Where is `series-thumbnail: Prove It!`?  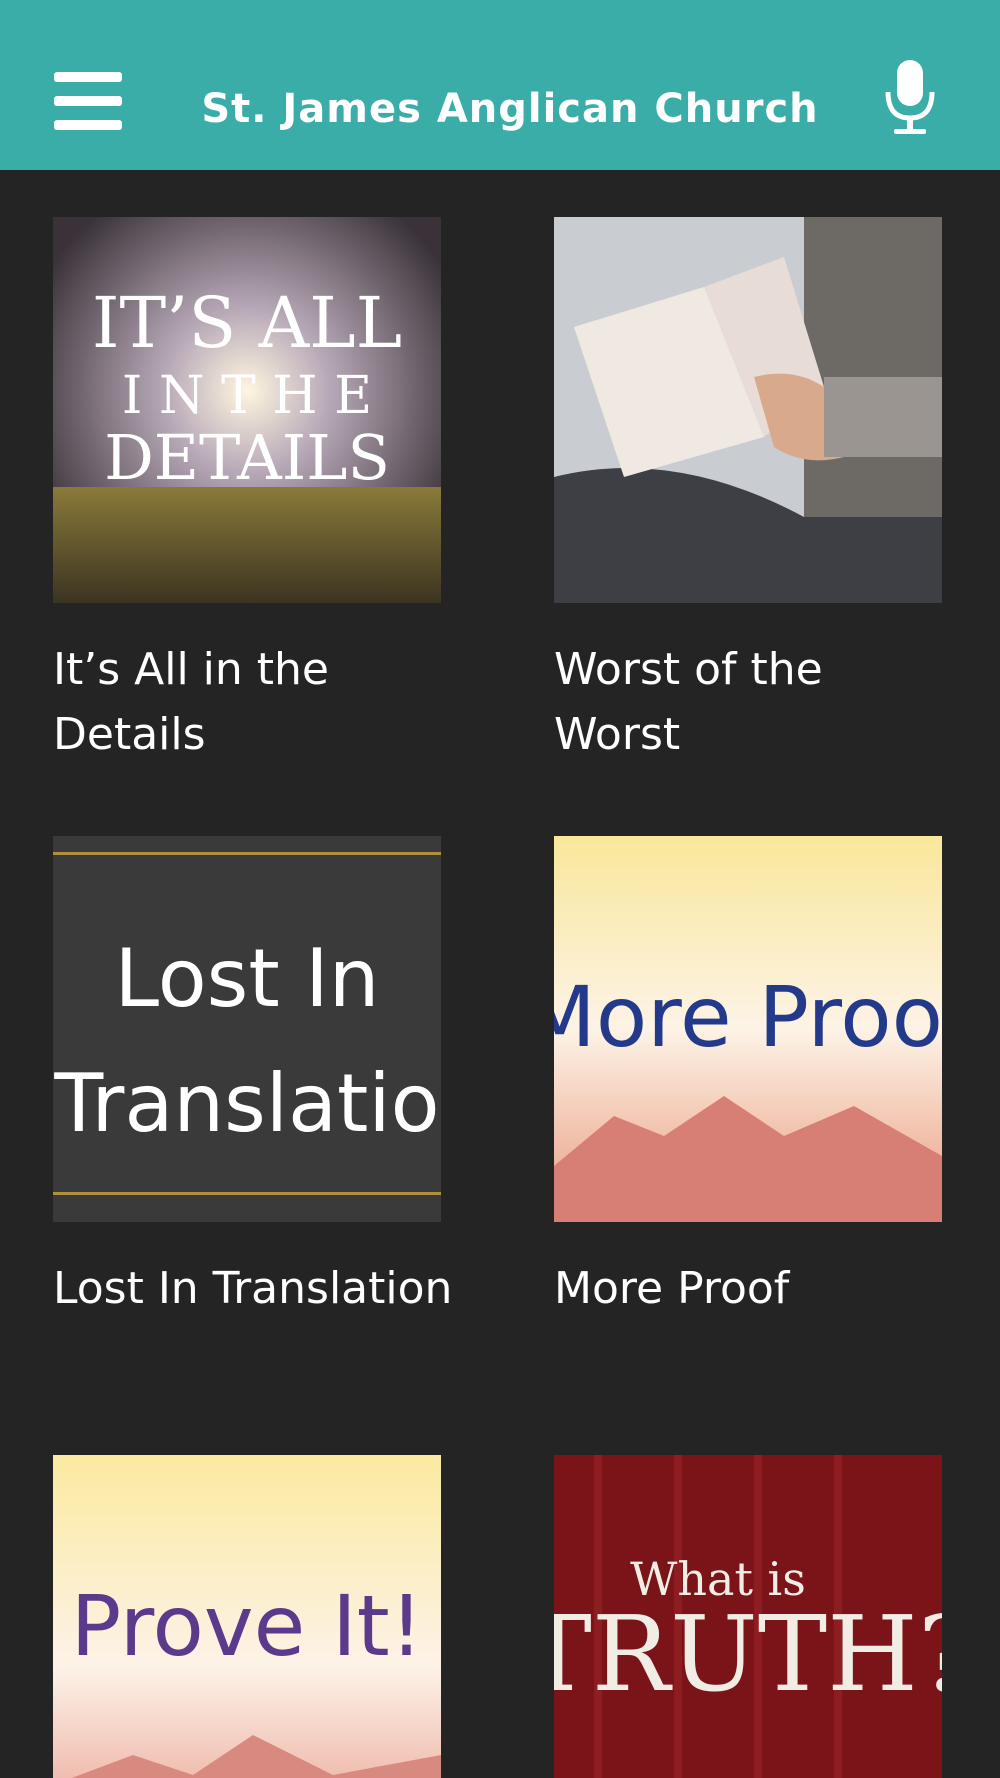
series-thumbnail: Prove It! is located at coordinates (247, 1616).